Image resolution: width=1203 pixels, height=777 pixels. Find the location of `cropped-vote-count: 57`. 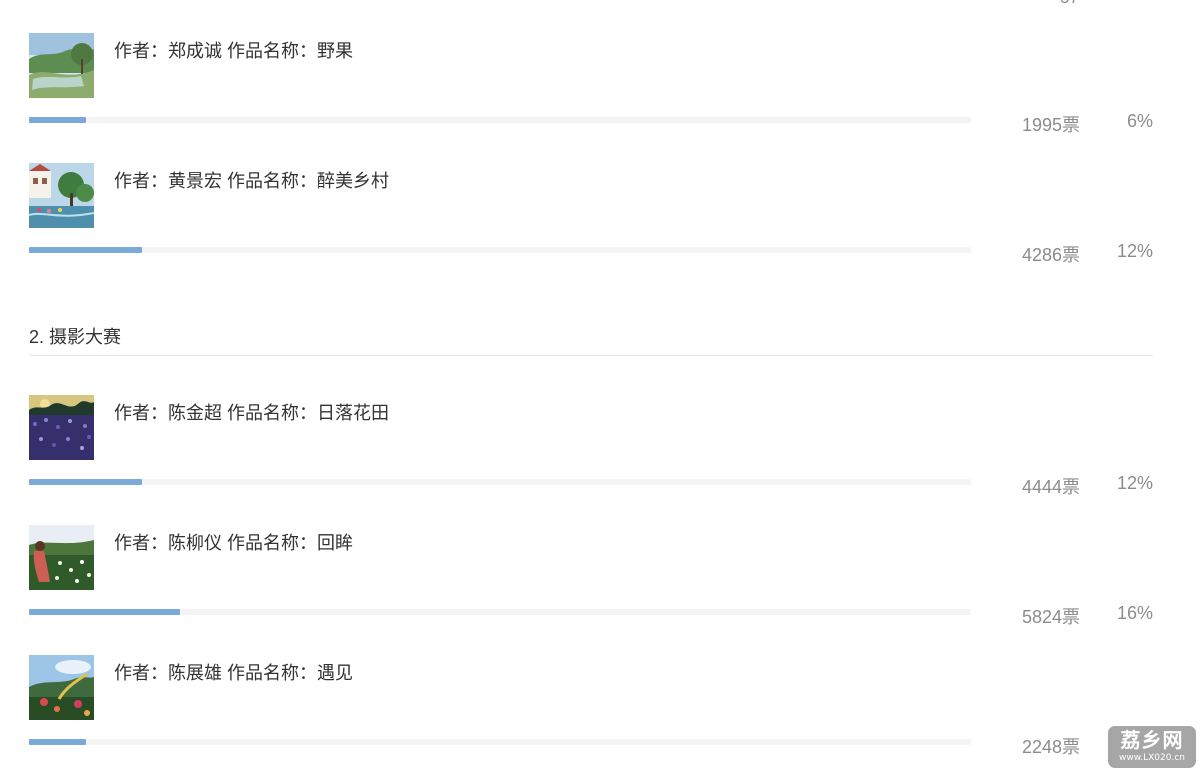

cropped-vote-count: 57 is located at coordinates (1069, 4).